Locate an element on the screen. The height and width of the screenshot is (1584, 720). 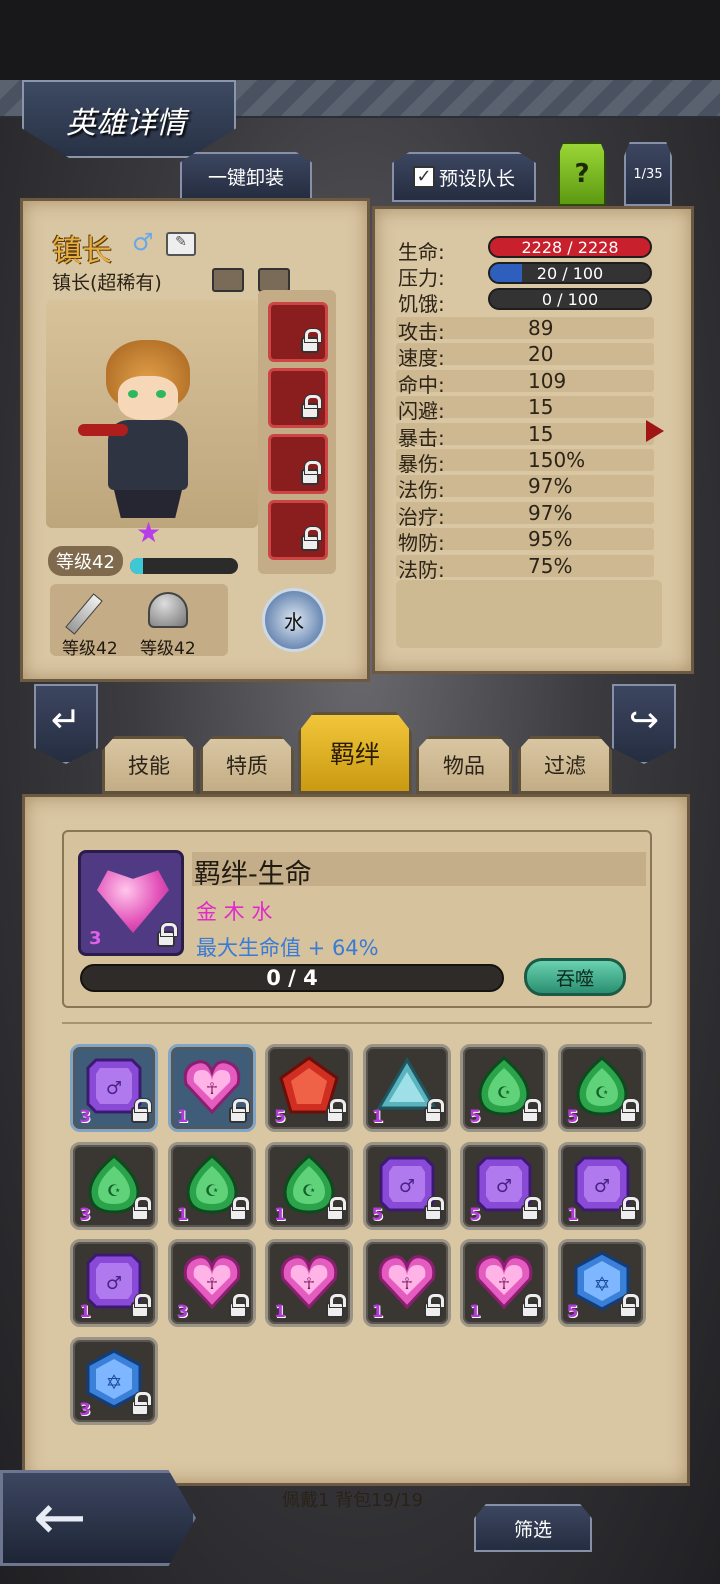
bond-gem-icon: 3 is located at coordinates (131, 903).